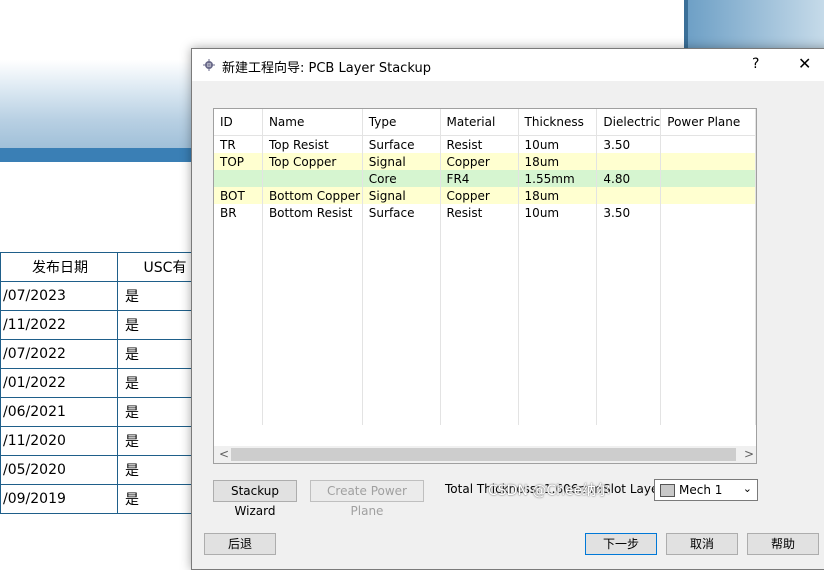 The image size is (824, 570). What do you see at coordinates (59, 296) in the screenshot?
I see `table-cell: /07/2023` at bounding box center [59, 296].